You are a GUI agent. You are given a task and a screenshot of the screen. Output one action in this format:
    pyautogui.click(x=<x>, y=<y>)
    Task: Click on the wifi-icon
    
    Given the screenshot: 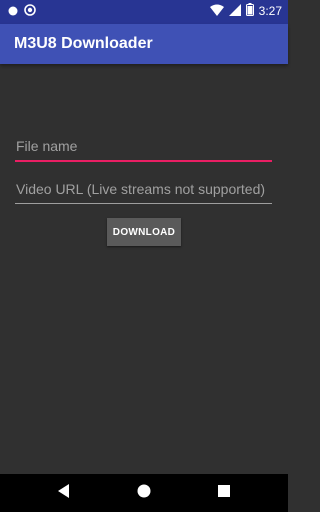 What is the action you would take?
    pyautogui.click(x=216, y=11)
    